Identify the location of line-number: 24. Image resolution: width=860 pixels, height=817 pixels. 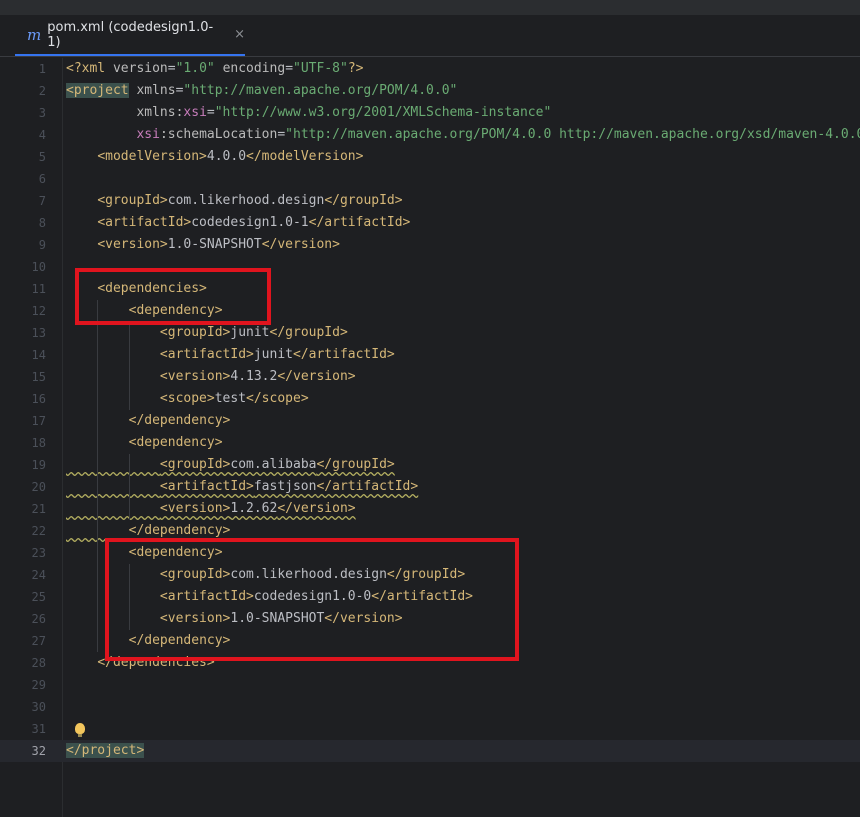
(38, 575).